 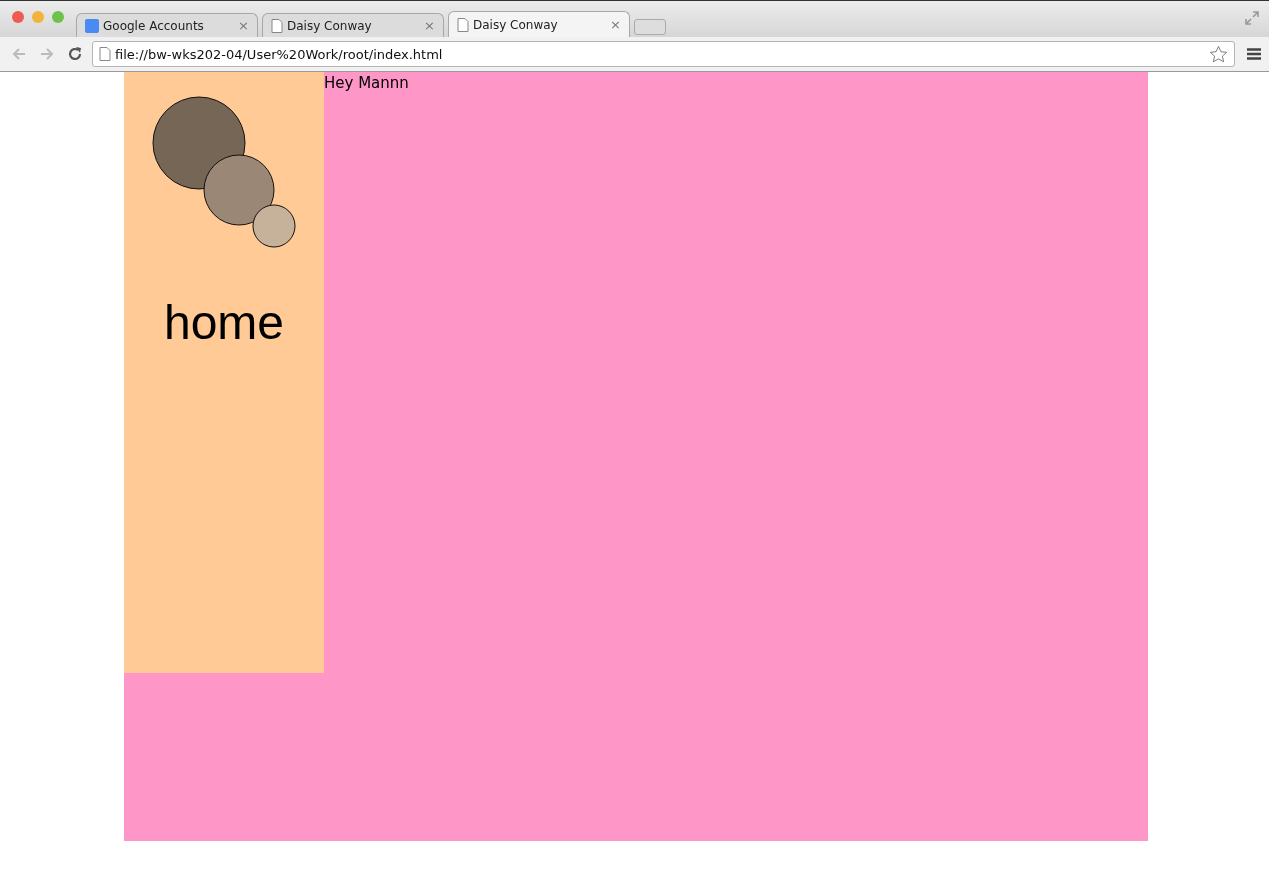 I want to click on star-icon, so click(x=1218, y=54).